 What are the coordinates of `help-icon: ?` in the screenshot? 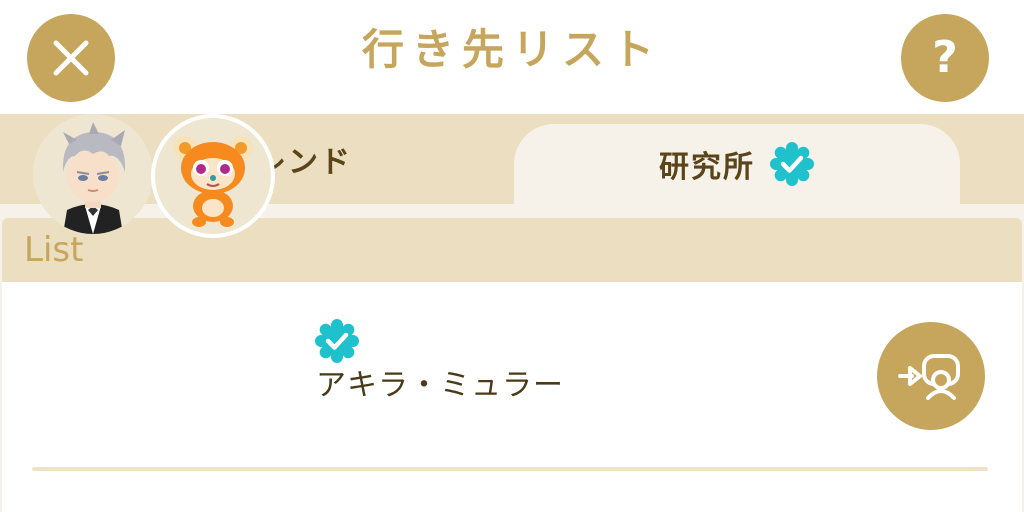 It's located at (945, 57).